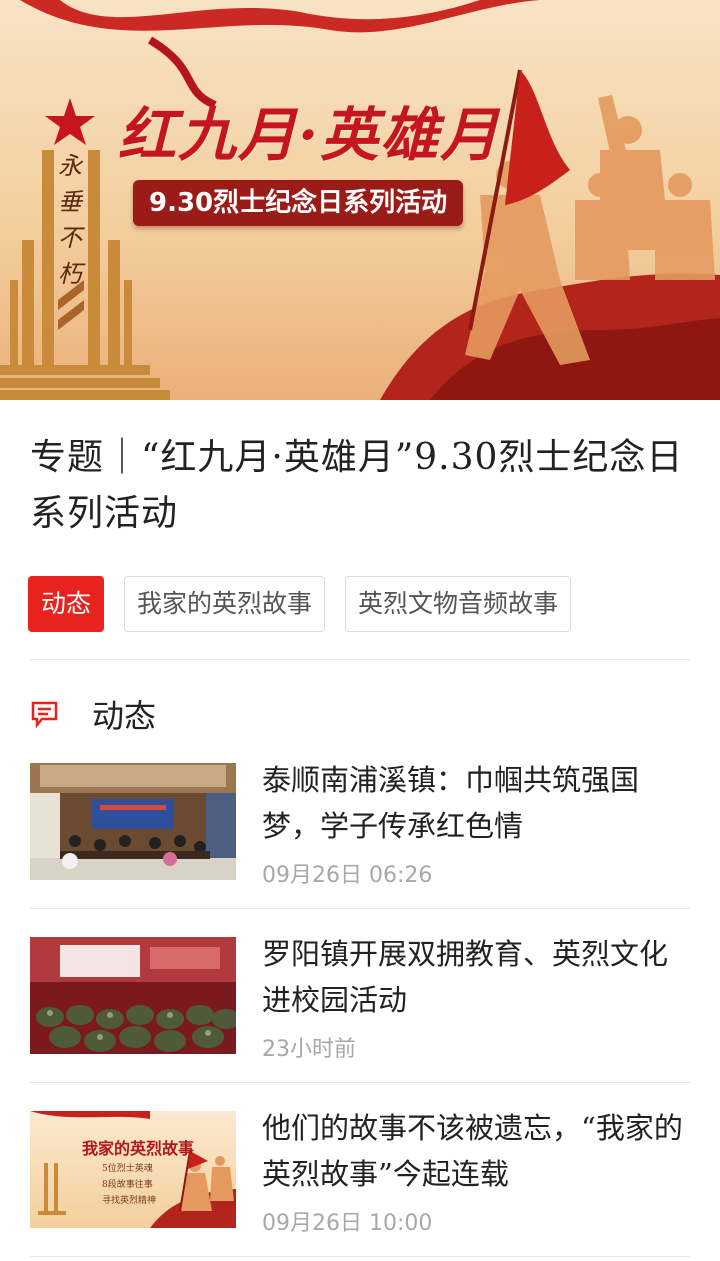 This screenshot has height=1261, width=720. Describe the element at coordinates (309, 1049) in the screenshot. I see `article-timestamp: 23小时前` at that location.